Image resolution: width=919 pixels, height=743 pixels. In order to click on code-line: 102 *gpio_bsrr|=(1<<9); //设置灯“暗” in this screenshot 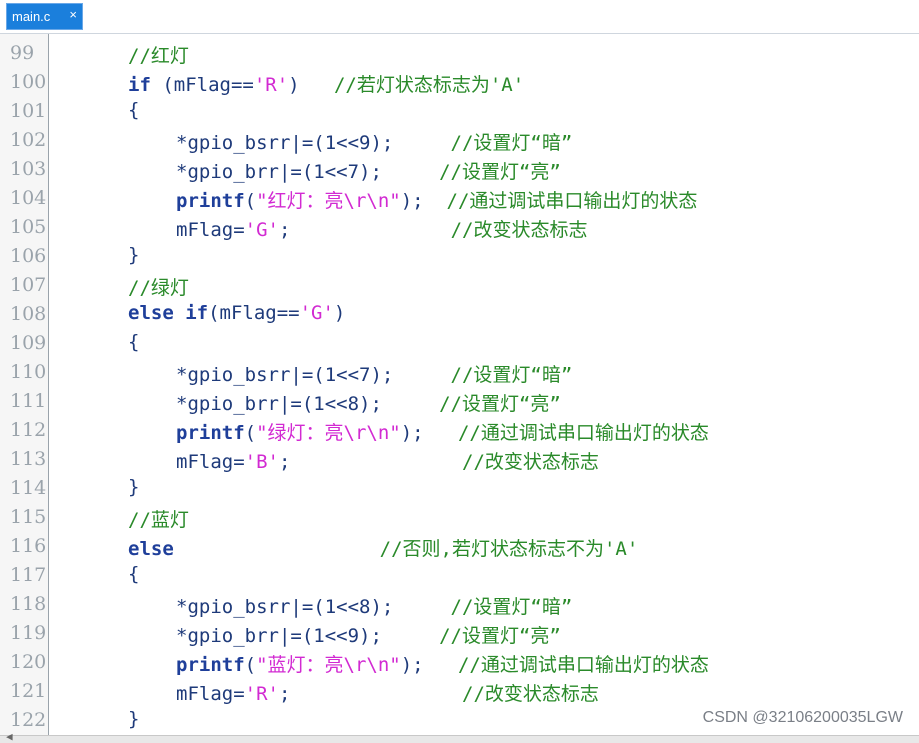, I will do `click(459, 139)`.